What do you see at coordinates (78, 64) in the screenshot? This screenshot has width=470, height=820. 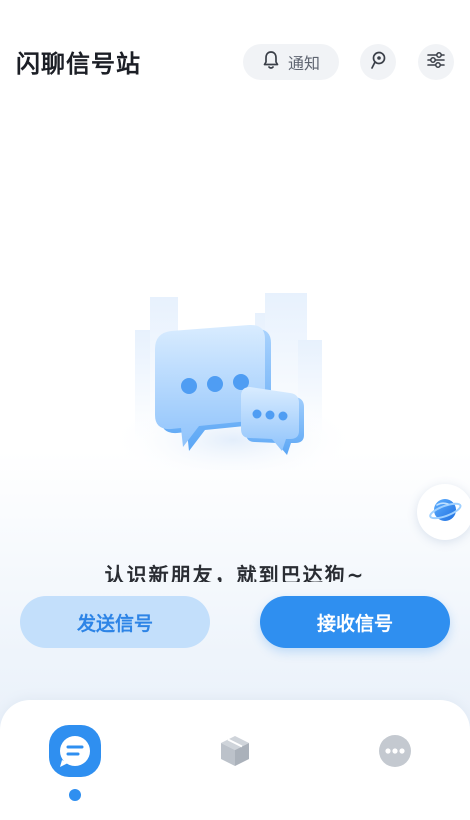 I see `app-title: 闪聊信号站` at bounding box center [78, 64].